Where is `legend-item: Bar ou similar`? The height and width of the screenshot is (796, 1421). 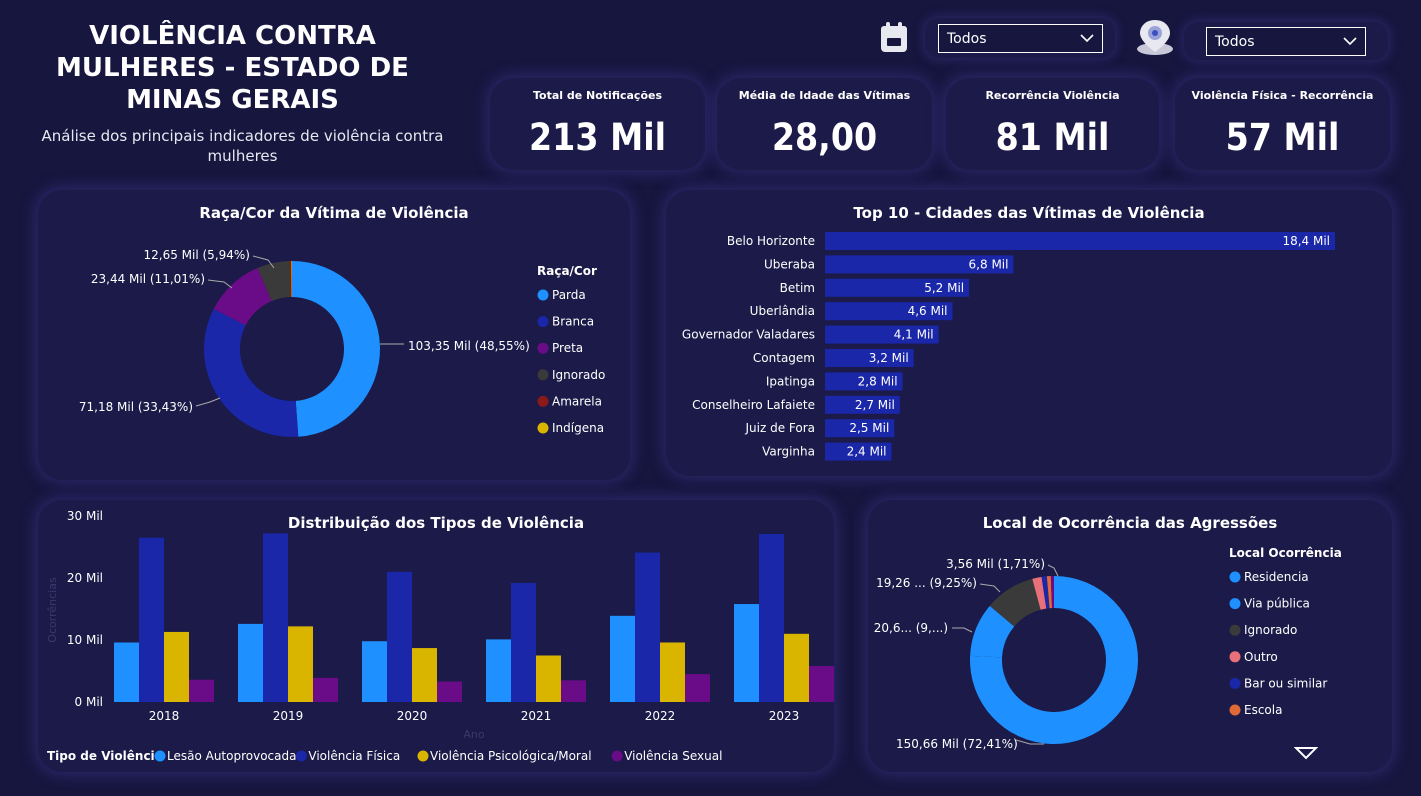 legend-item: Bar ou similar is located at coordinates (1285, 683).